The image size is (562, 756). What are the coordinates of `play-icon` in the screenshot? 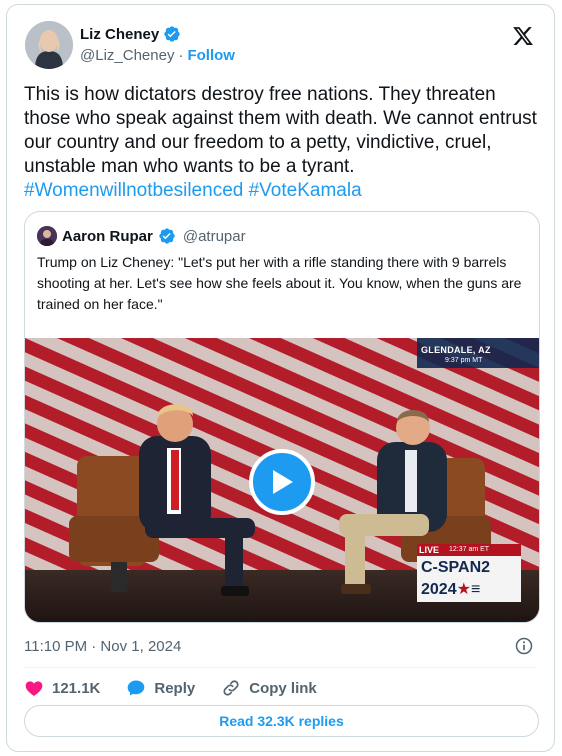 It's located at (283, 482).